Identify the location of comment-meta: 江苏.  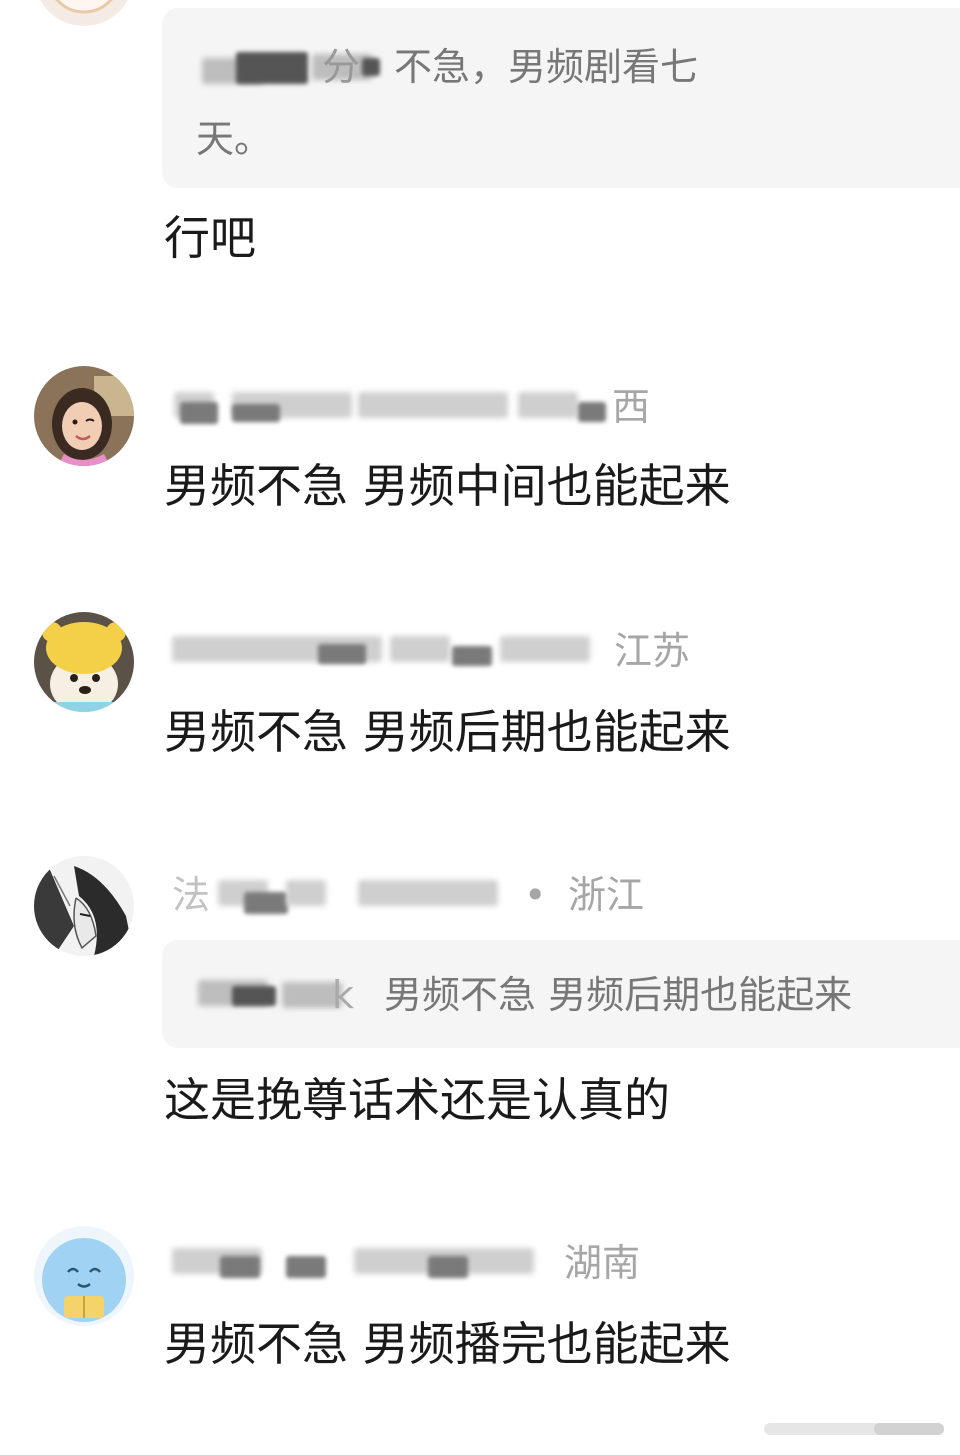
(448, 651).